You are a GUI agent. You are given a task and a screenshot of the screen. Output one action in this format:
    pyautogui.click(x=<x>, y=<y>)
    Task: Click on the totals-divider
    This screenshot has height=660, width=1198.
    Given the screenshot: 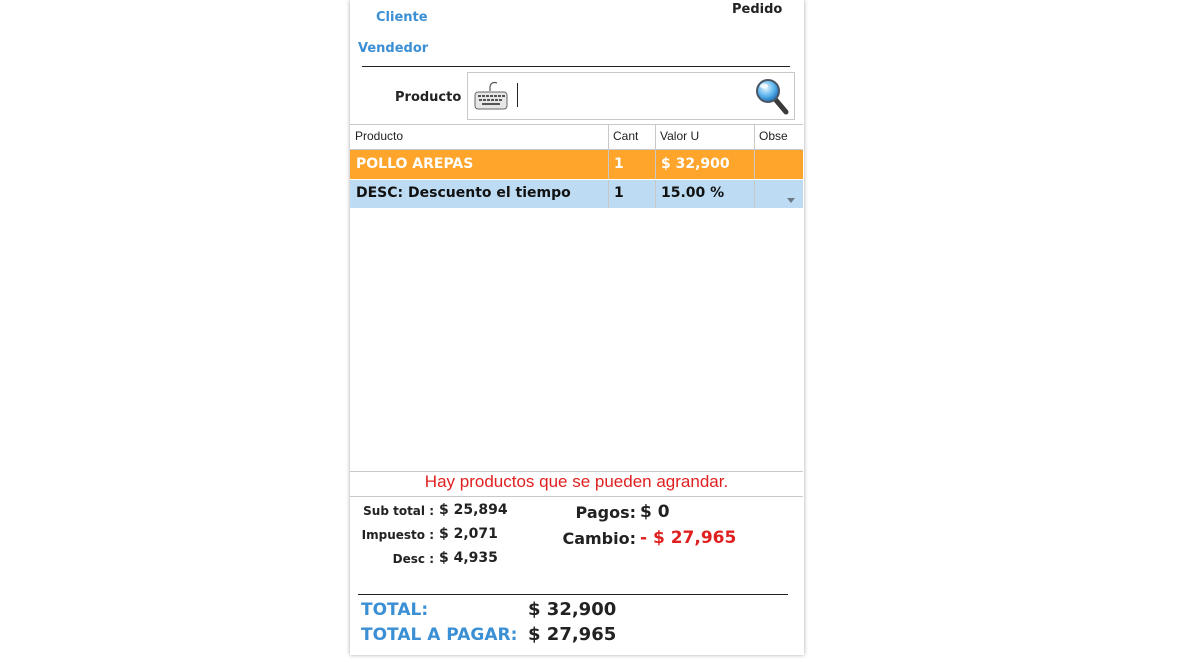 What is the action you would take?
    pyautogui.click(x=573, y=594)
    